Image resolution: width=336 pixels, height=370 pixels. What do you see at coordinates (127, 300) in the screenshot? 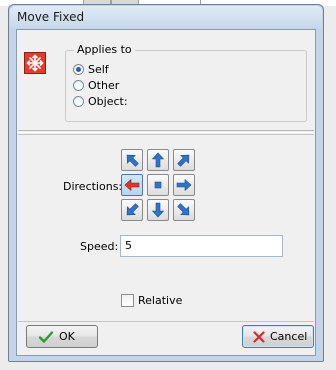
I see `relative-checkbox` at bounding box center [127, 300].